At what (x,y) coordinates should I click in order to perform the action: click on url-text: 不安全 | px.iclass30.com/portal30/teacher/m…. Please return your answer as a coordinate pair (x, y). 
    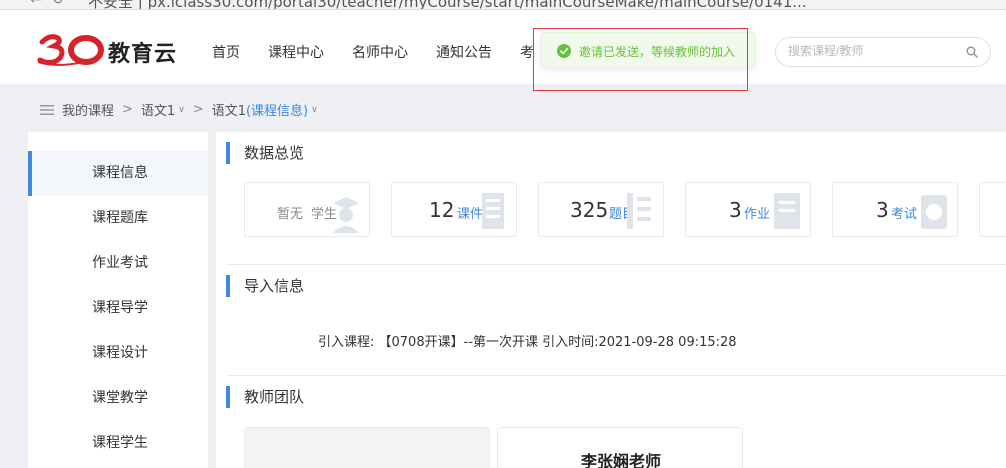
    Looking at the image, I should click on (447, 4).